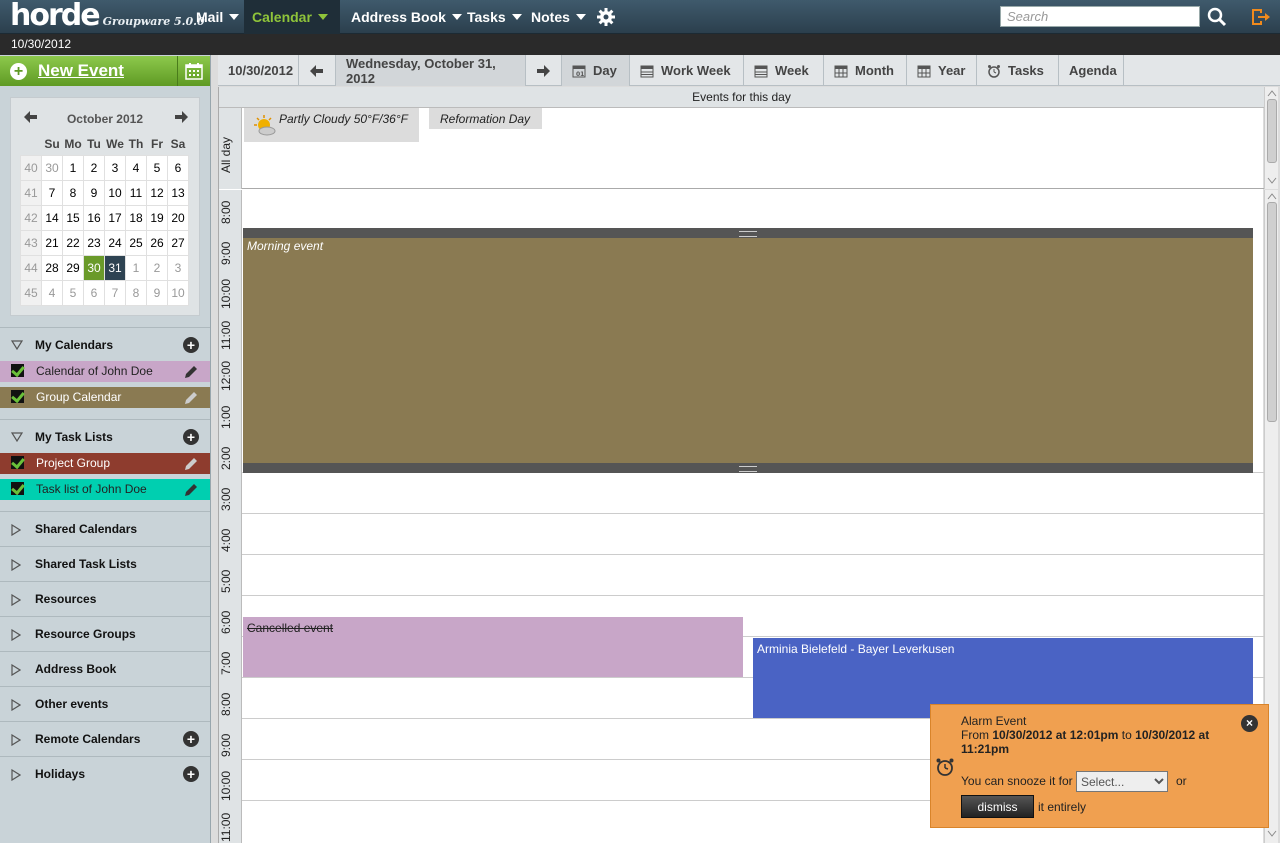 This screenshot has height=843, width=1280. I want to click on horde-logo: horde Groupware 5.0.0, so click(107, 17).